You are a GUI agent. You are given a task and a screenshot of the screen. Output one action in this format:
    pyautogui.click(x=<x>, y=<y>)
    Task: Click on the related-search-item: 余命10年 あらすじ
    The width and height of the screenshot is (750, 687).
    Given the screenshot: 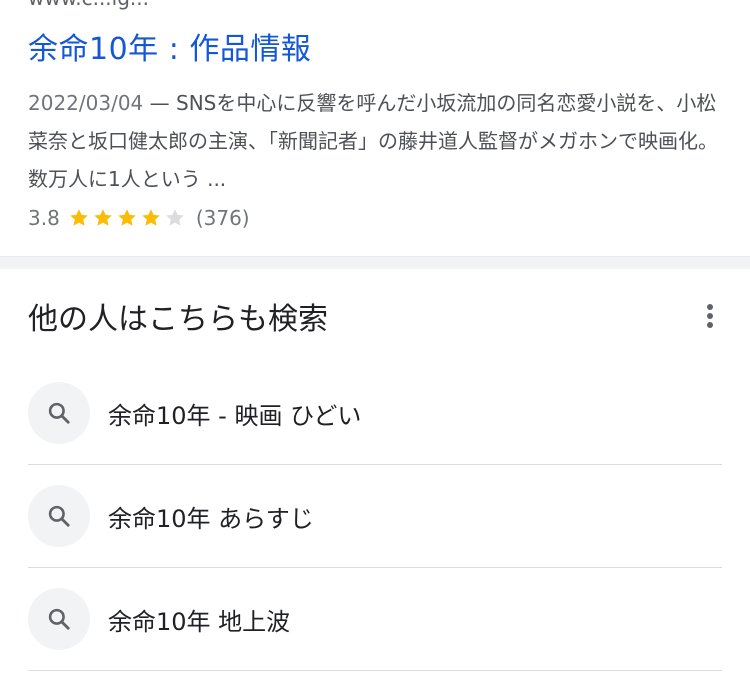 What is the action you would take?
    pyautogui.click(x=375, y=516)
    